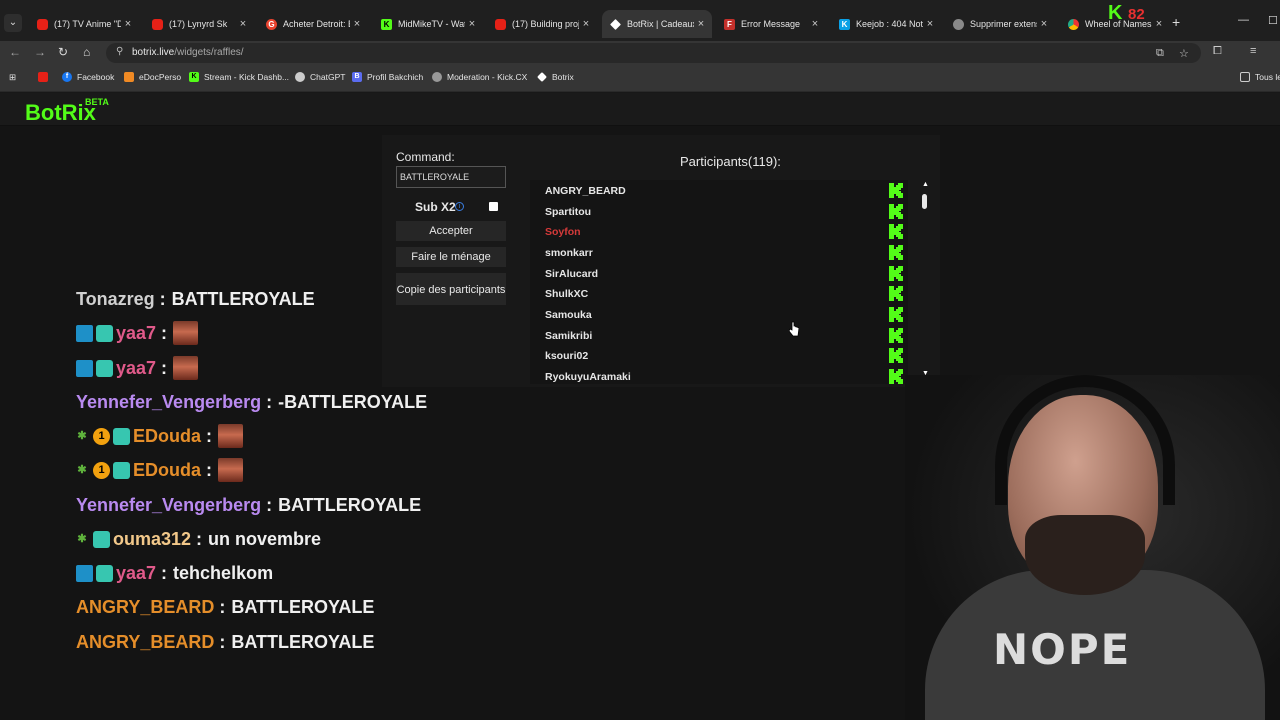  What do you see at coordinates (88, 77) in the screenshot?
I see `bookmark-facebook: f Facebook` at bounding box center [88, 77].